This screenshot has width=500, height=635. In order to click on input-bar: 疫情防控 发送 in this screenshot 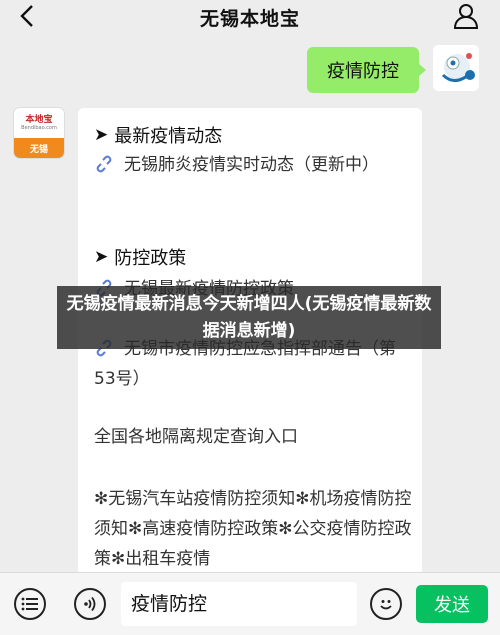, I will do `click(250, 603)`.